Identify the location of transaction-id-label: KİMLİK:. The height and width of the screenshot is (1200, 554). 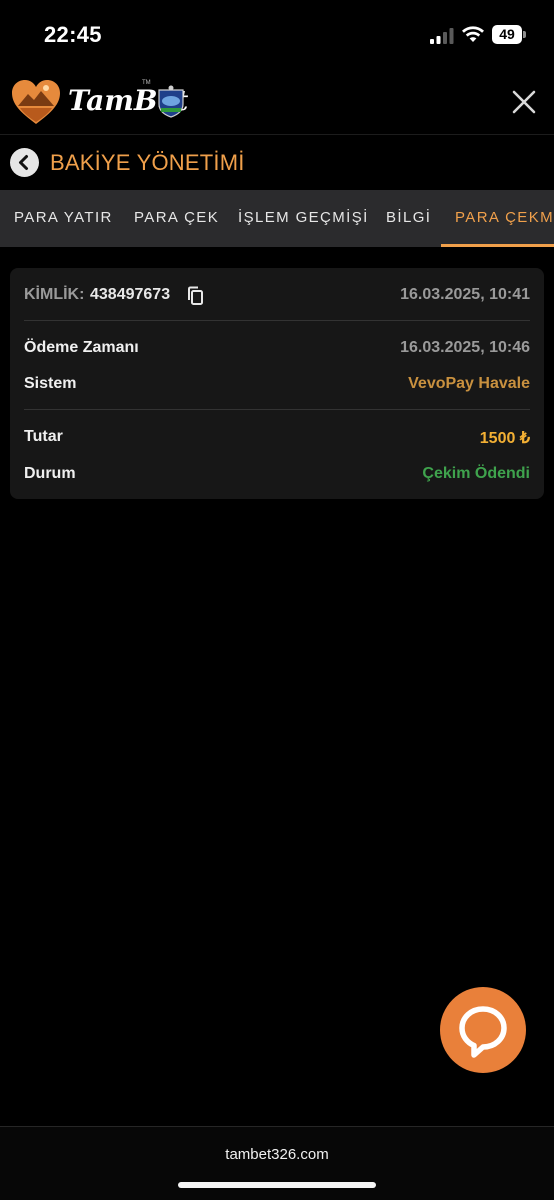
(54, 294).